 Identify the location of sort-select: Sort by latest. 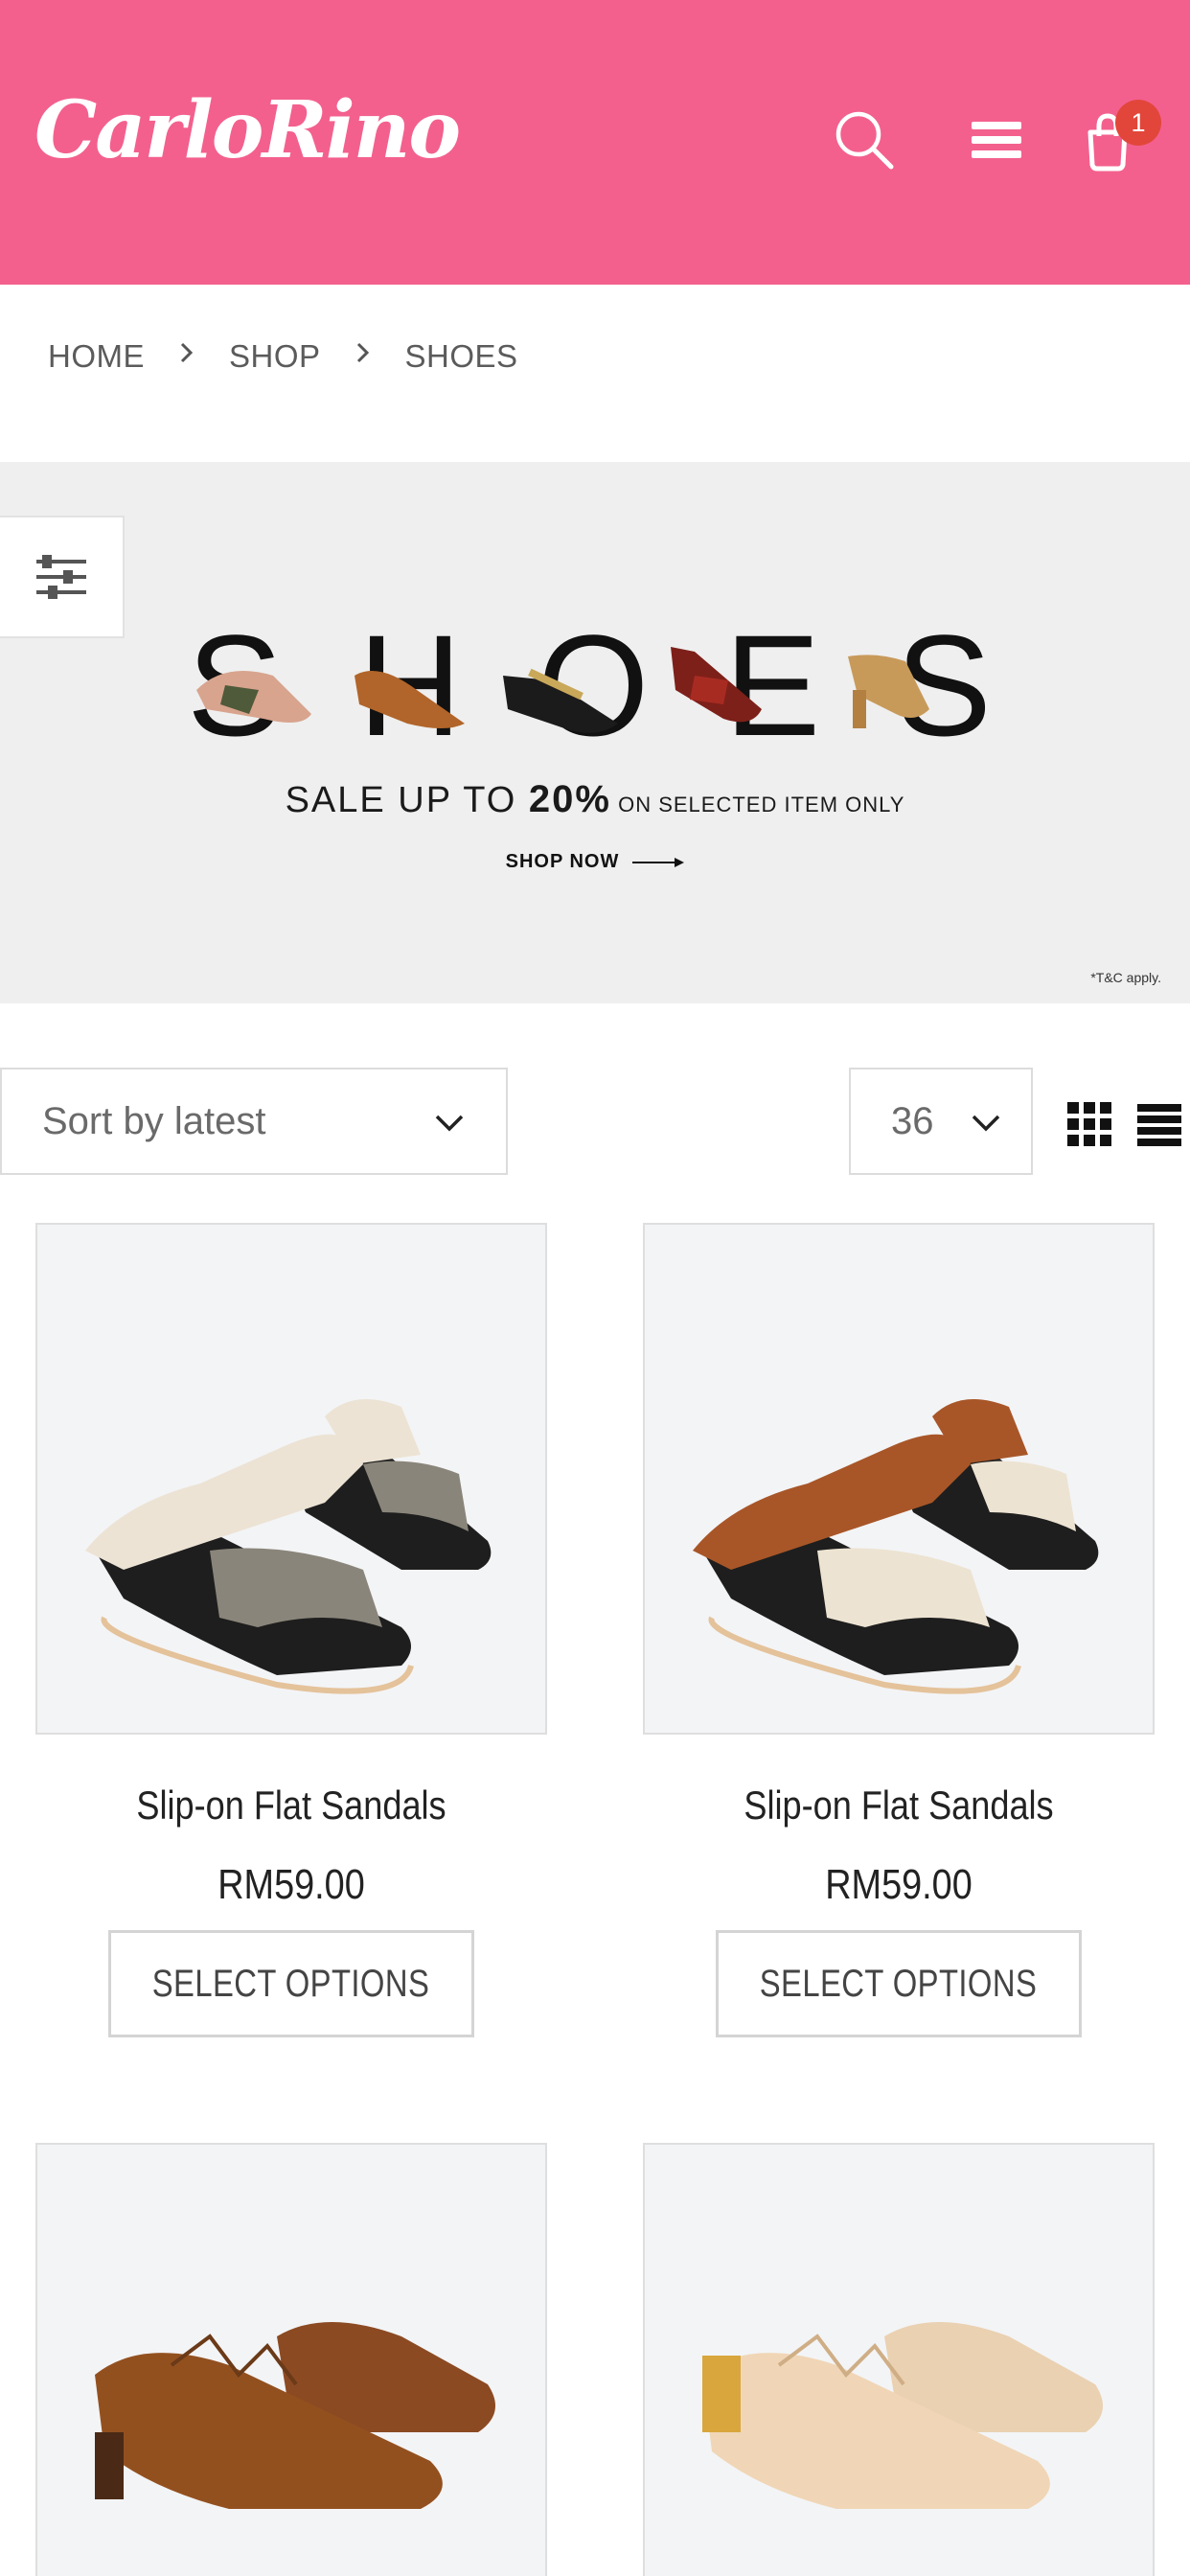
(254, 1121).